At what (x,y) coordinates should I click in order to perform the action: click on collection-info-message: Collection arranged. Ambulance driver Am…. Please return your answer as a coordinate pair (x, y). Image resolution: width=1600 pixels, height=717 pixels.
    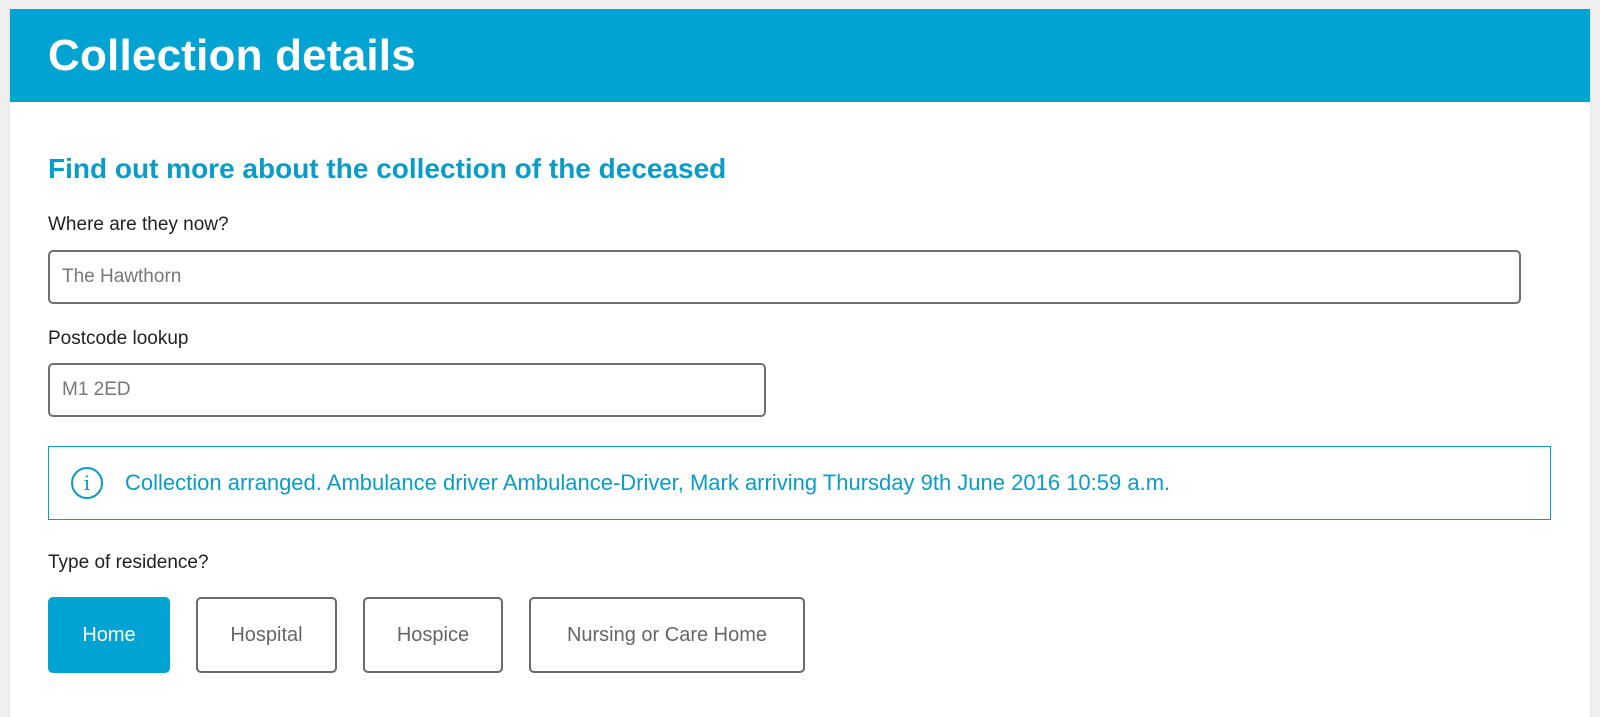
    Looking at the image, I should click on (648, 482).